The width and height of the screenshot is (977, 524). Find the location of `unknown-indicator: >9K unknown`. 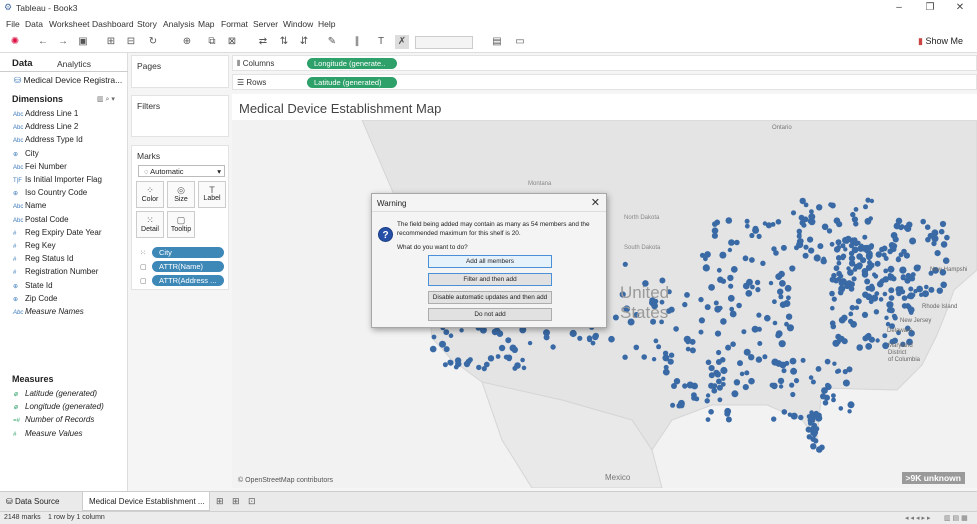

unknown-indicator: >9K unknown is located at coordinates (933, 478).